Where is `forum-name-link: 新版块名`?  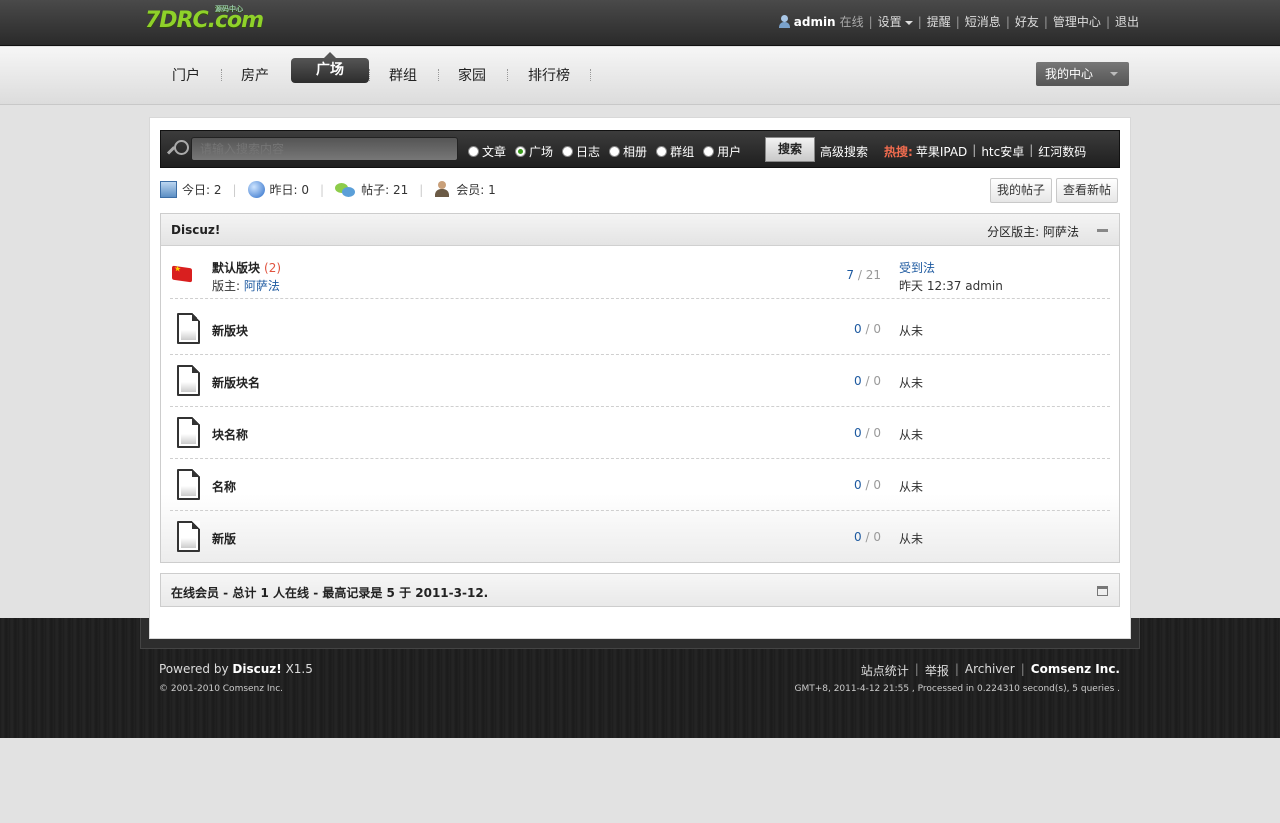 forum-name-link: 新版块名 is located at coordinates (236, 382).